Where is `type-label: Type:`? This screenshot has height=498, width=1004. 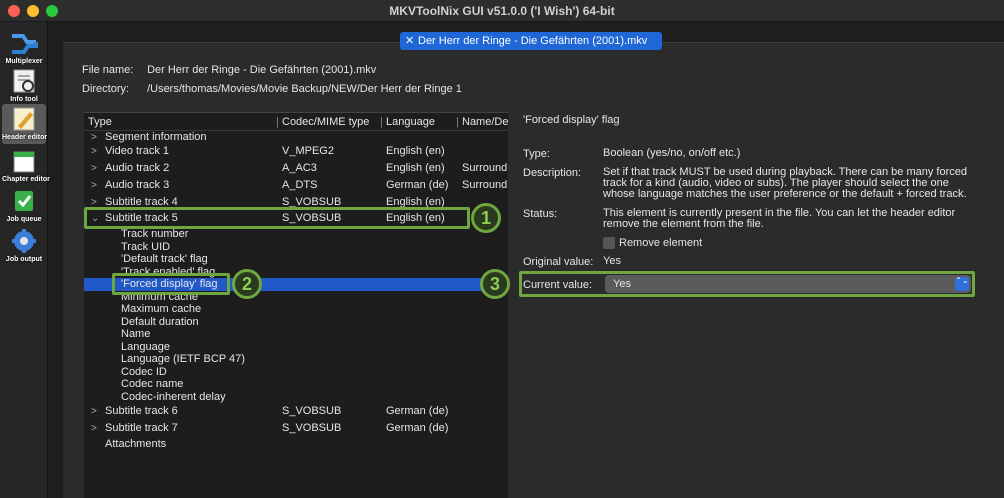 type-label: Type: is located at coordinates (536, 154).